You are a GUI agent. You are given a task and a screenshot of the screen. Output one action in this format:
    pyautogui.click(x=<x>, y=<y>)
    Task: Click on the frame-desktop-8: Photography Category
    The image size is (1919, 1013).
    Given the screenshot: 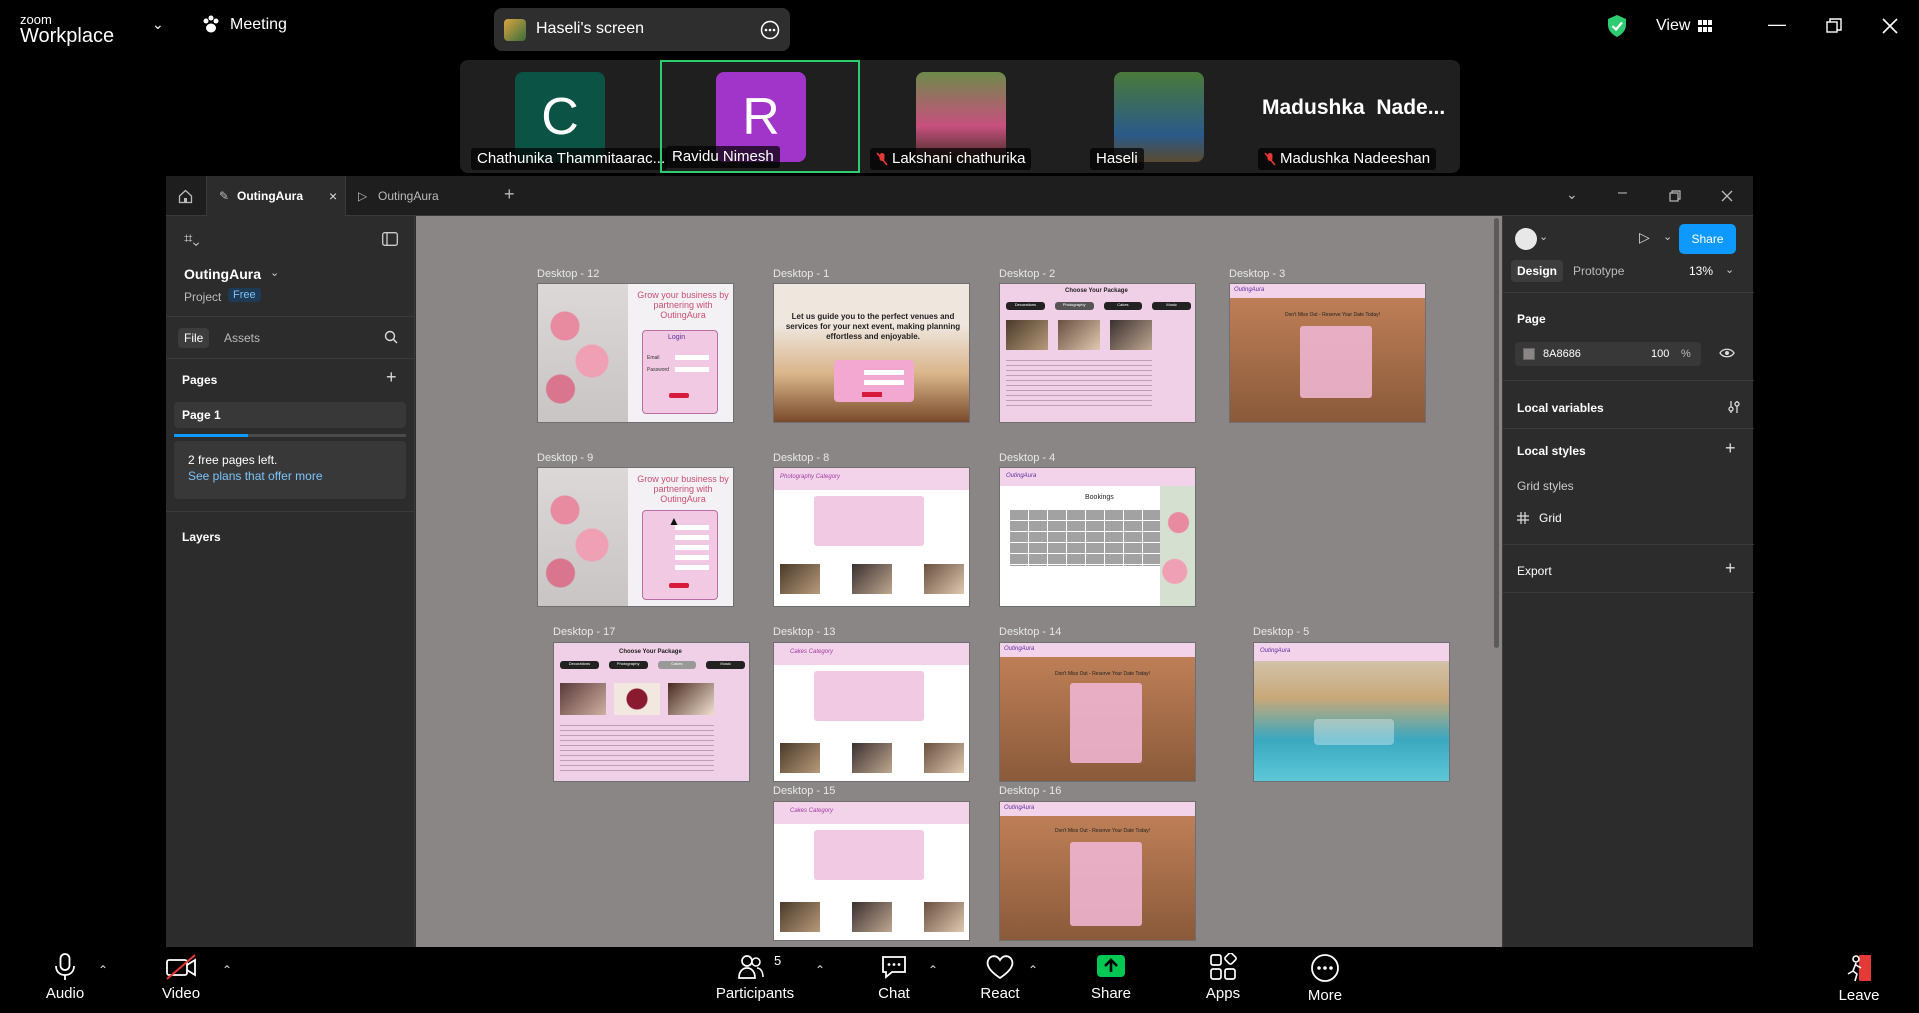 What is the action you would take?
    pyautogui.click(x=871, y=537)
    